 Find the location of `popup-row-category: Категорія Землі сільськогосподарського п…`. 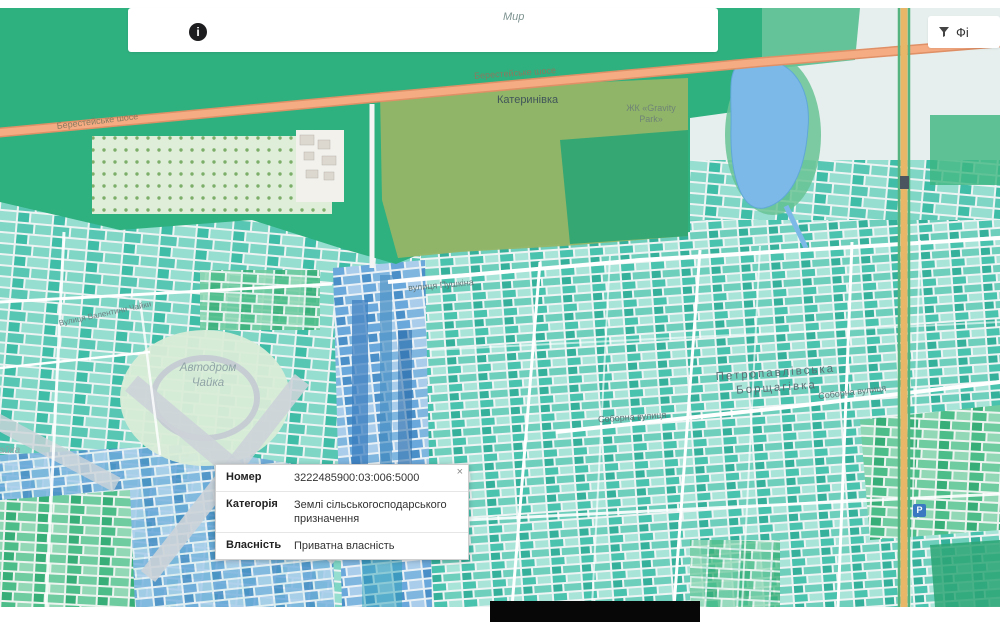

popup-row-category: Категорія Землі сільськогосподарського п… is located at coordinates (342, 512).